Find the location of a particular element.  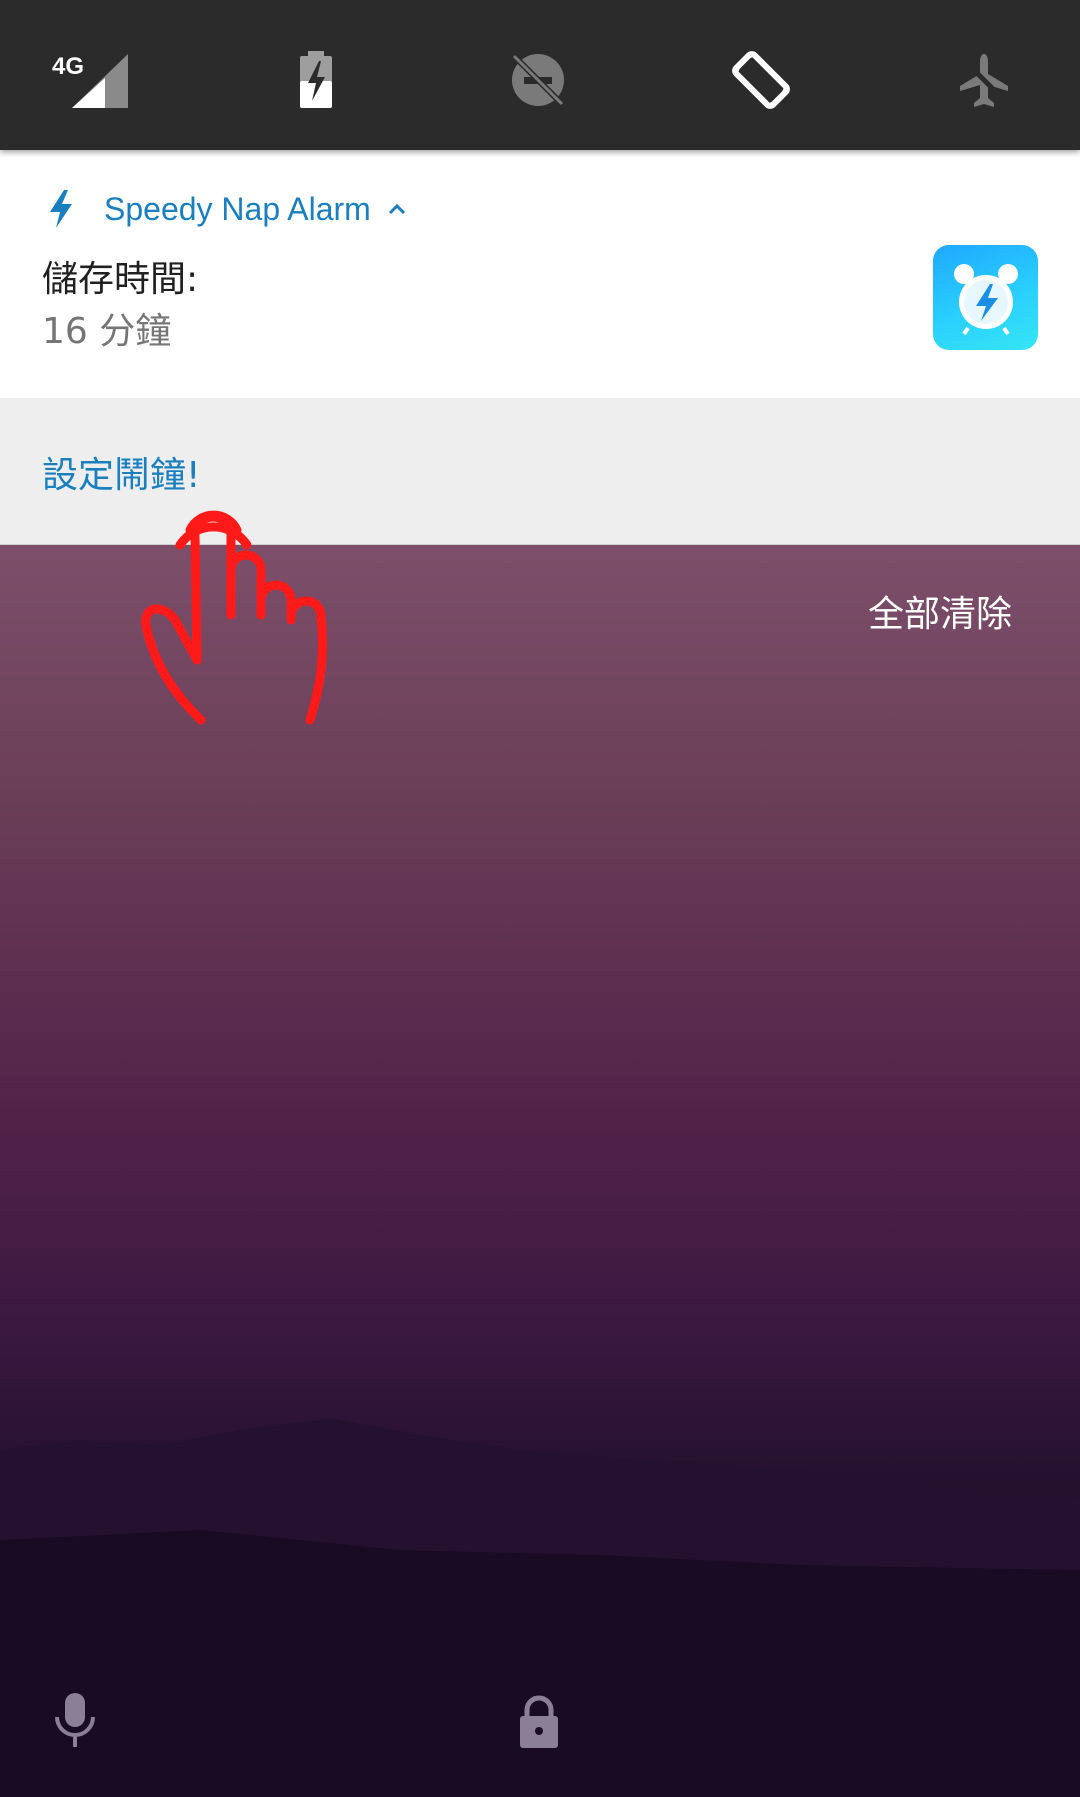

dnd-off-icon is located at coordinates (538, 80).